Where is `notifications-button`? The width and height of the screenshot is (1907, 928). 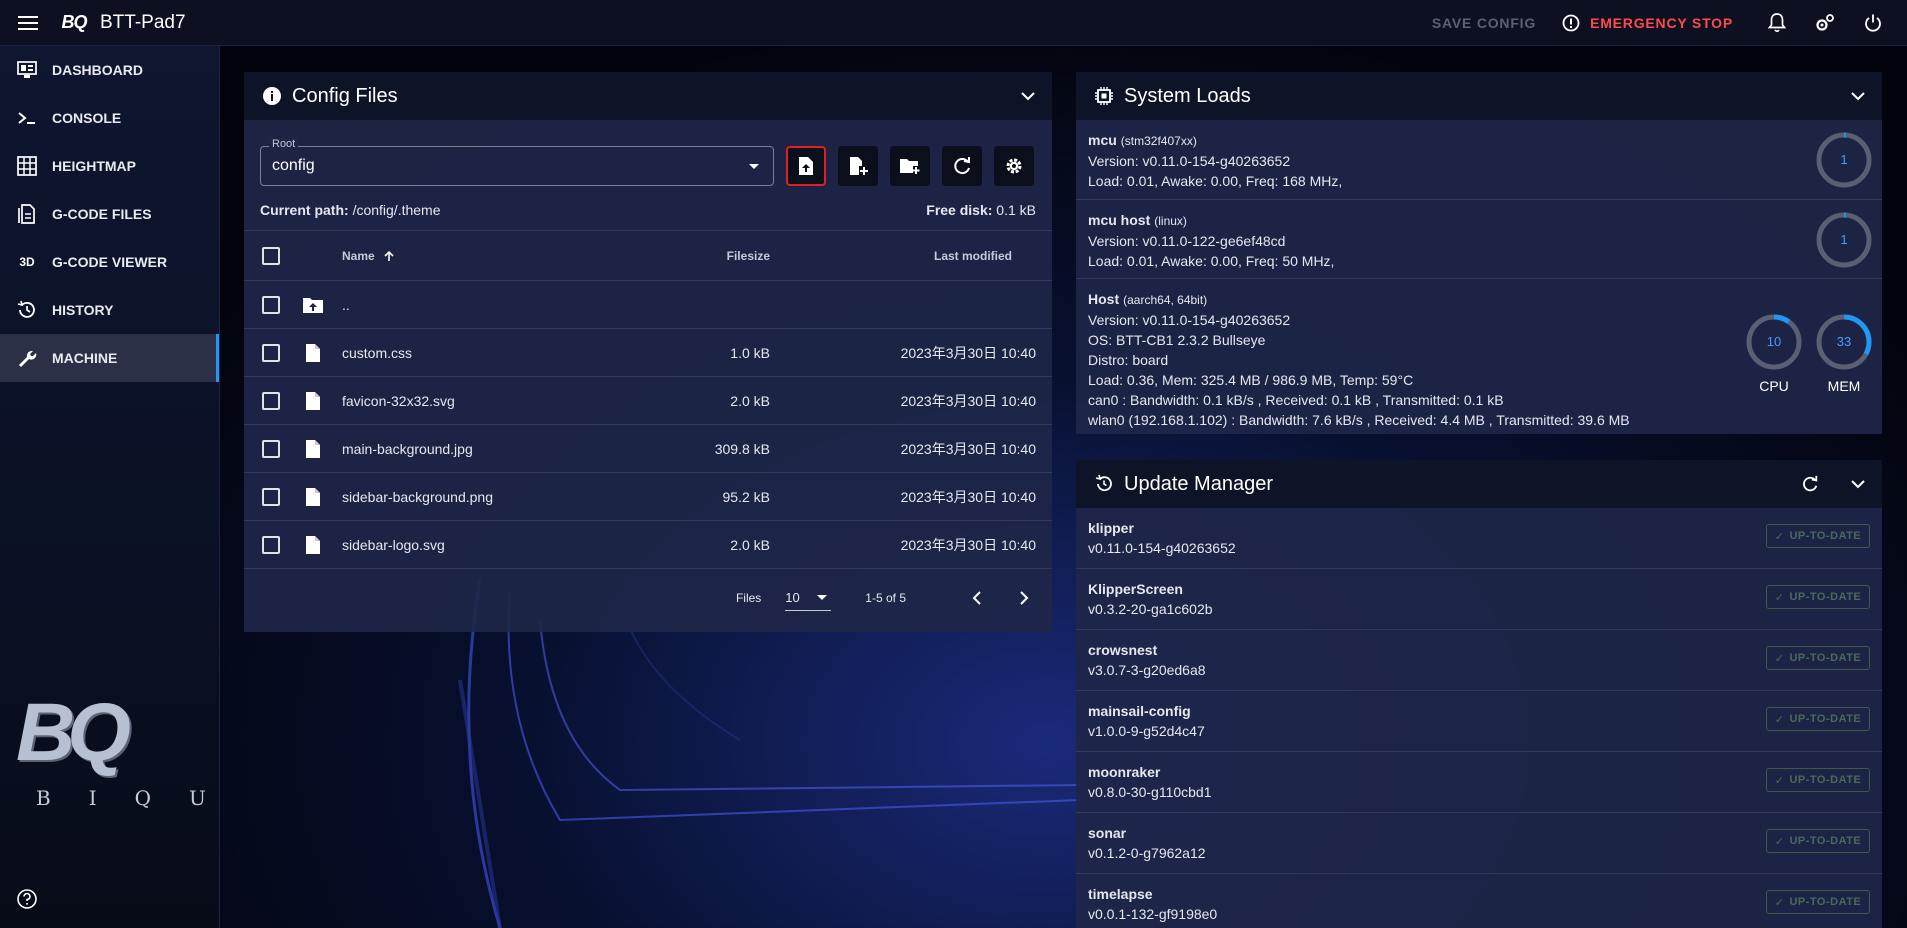 notifications-button is located at coordinates (1777, 23).